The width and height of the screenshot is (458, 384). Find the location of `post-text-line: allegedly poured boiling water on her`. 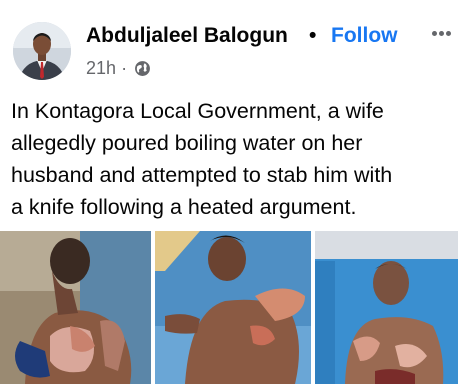

post-text-line: allegedly poured boiling water on her is located at coordinates (187, 143).